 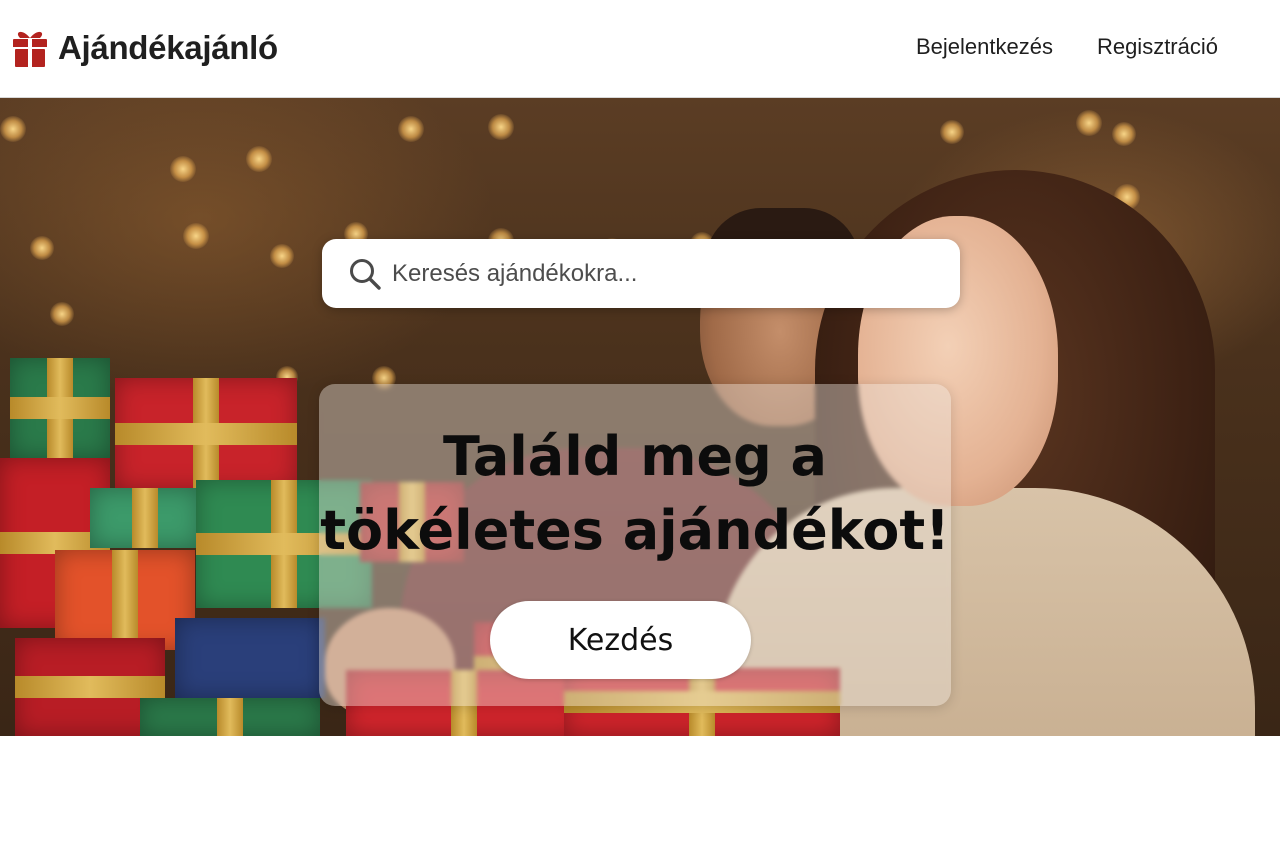 I want to click on top-nav: Bejelentkezés Regisztráció, so click(x=1067, y=47).